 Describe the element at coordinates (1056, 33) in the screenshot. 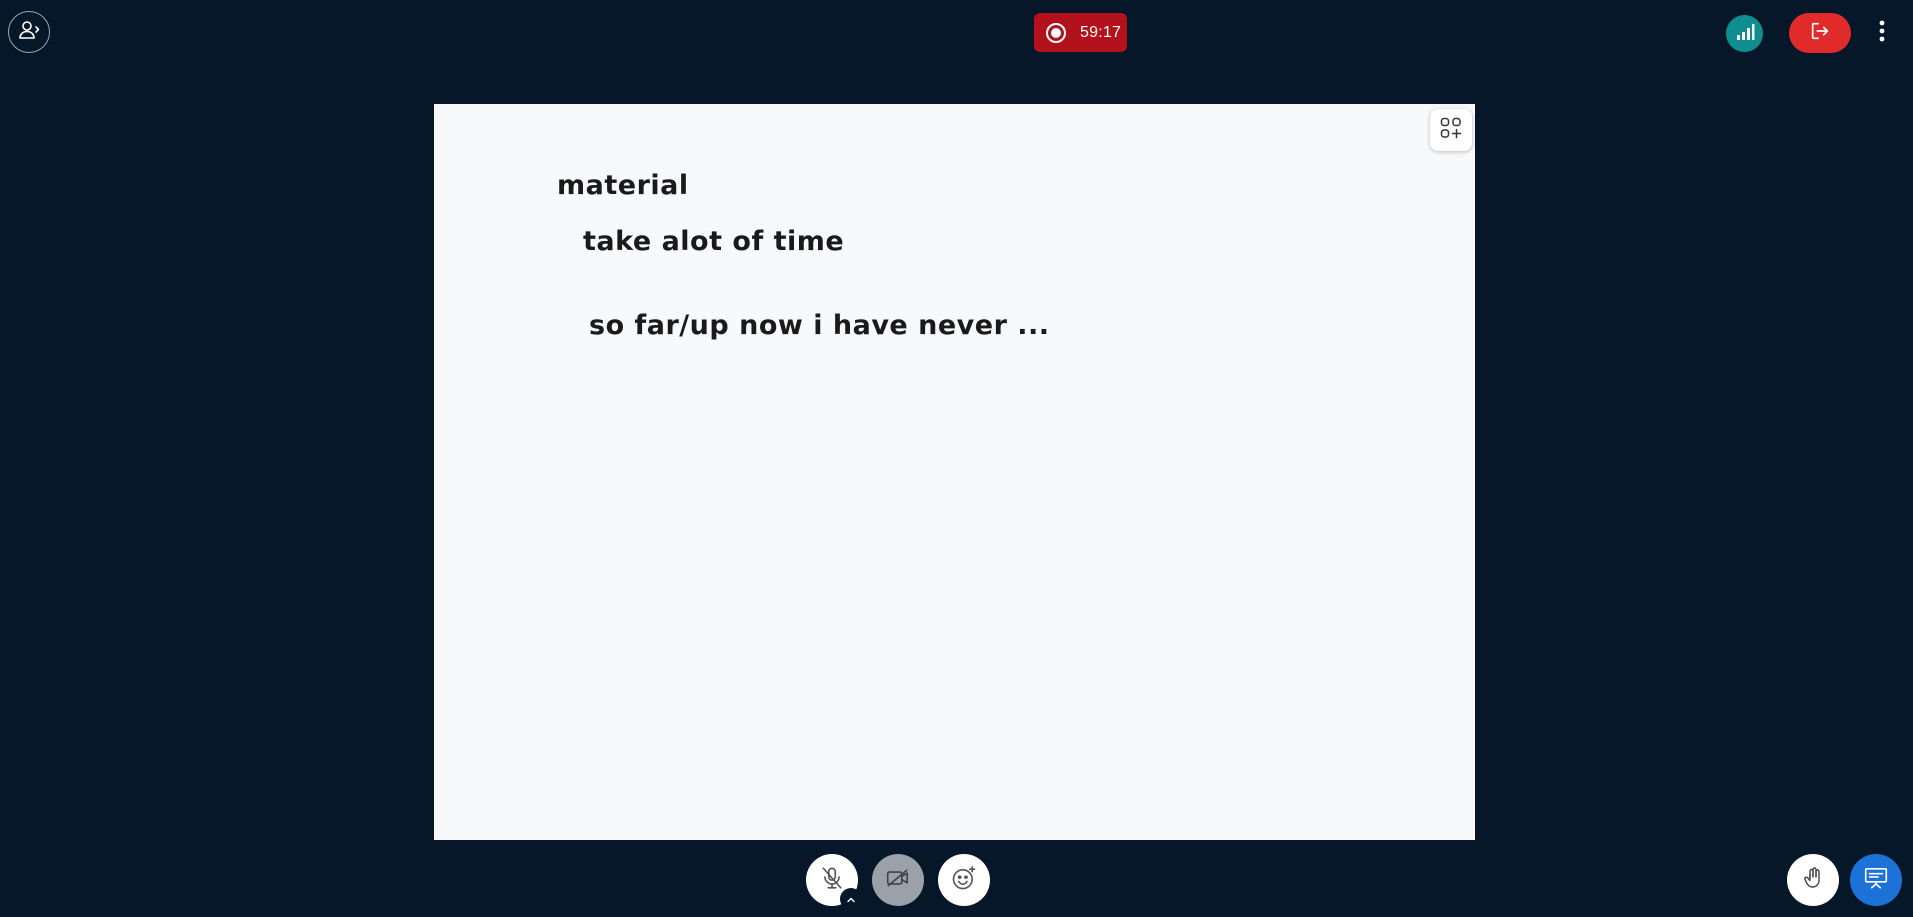

I see `record-icon` at that location.